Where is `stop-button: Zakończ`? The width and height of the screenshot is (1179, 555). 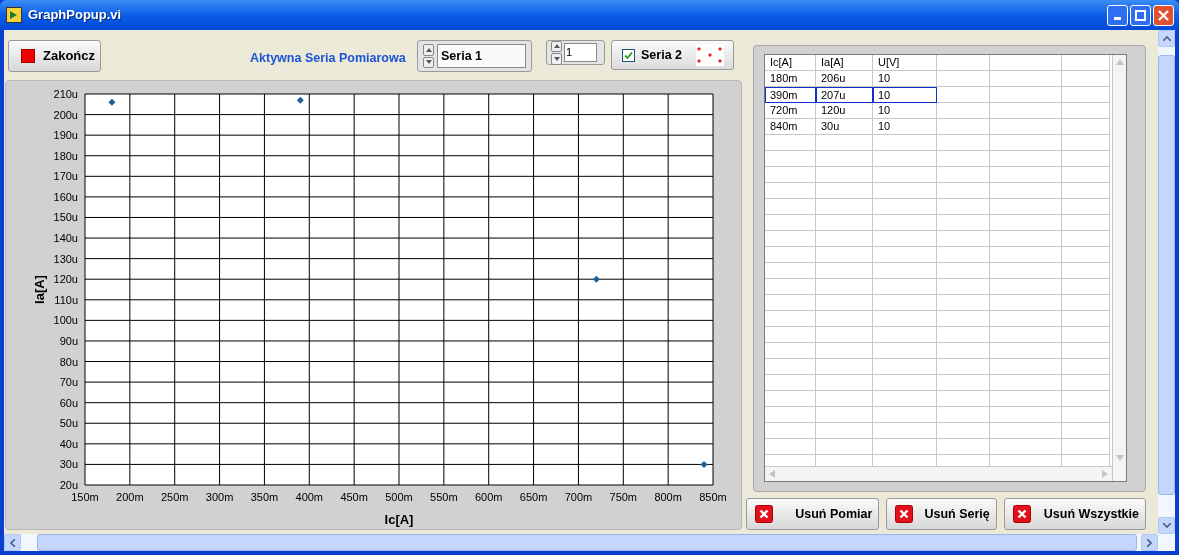
stop-button: Zakończ is located at coordinates (54, 56).